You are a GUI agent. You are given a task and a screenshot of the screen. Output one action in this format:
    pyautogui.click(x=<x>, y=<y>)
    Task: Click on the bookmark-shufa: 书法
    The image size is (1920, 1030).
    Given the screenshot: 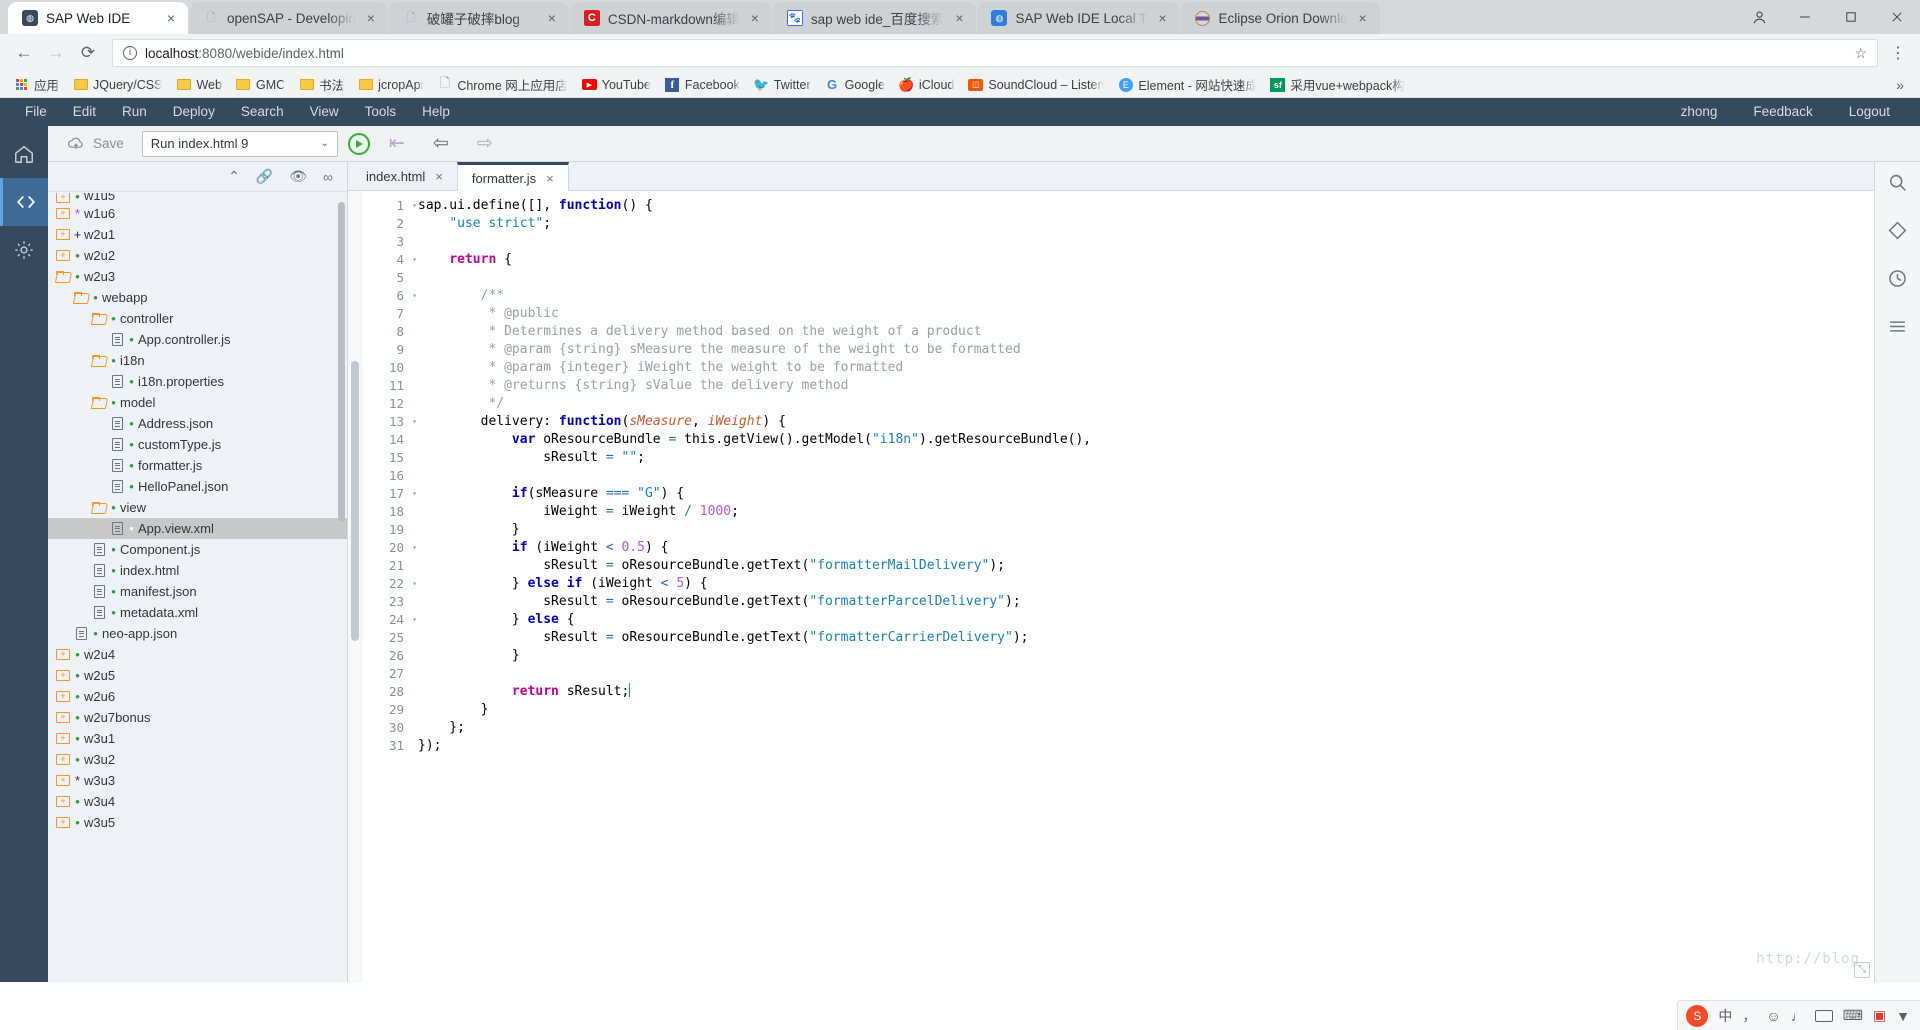 What is the action you would take?
    pyautogui.click(x=321, y=84)
    